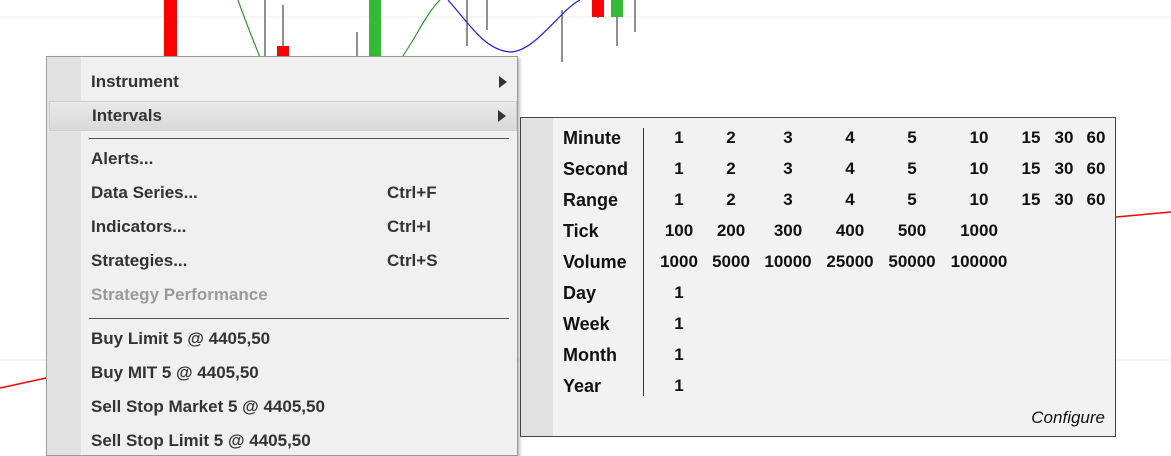  Describe the element at coordinates (643, 262) in the screenshot. I see `submenu-divider` at that location.